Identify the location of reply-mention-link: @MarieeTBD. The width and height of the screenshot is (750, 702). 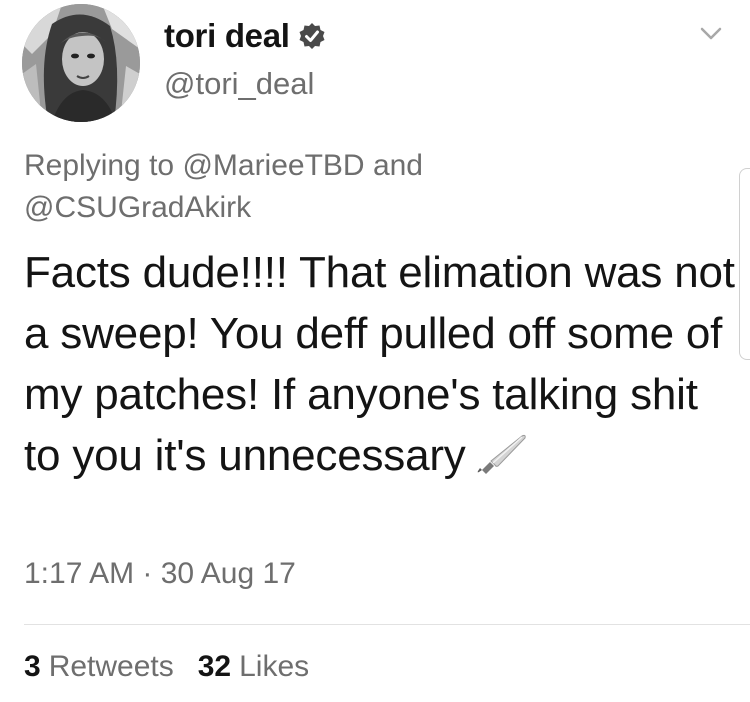
(273, 165).